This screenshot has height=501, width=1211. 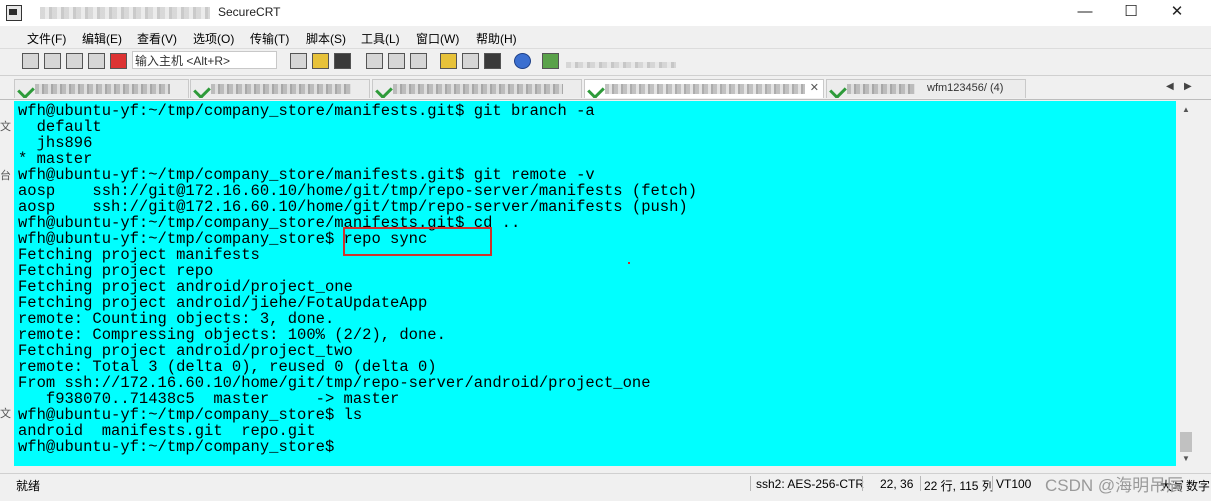 What do you see at coordinates (605, 13) in the screenshot?
I see `title-bar: SecureCRT — ☐ ✕` at bounding box center [605, 13].